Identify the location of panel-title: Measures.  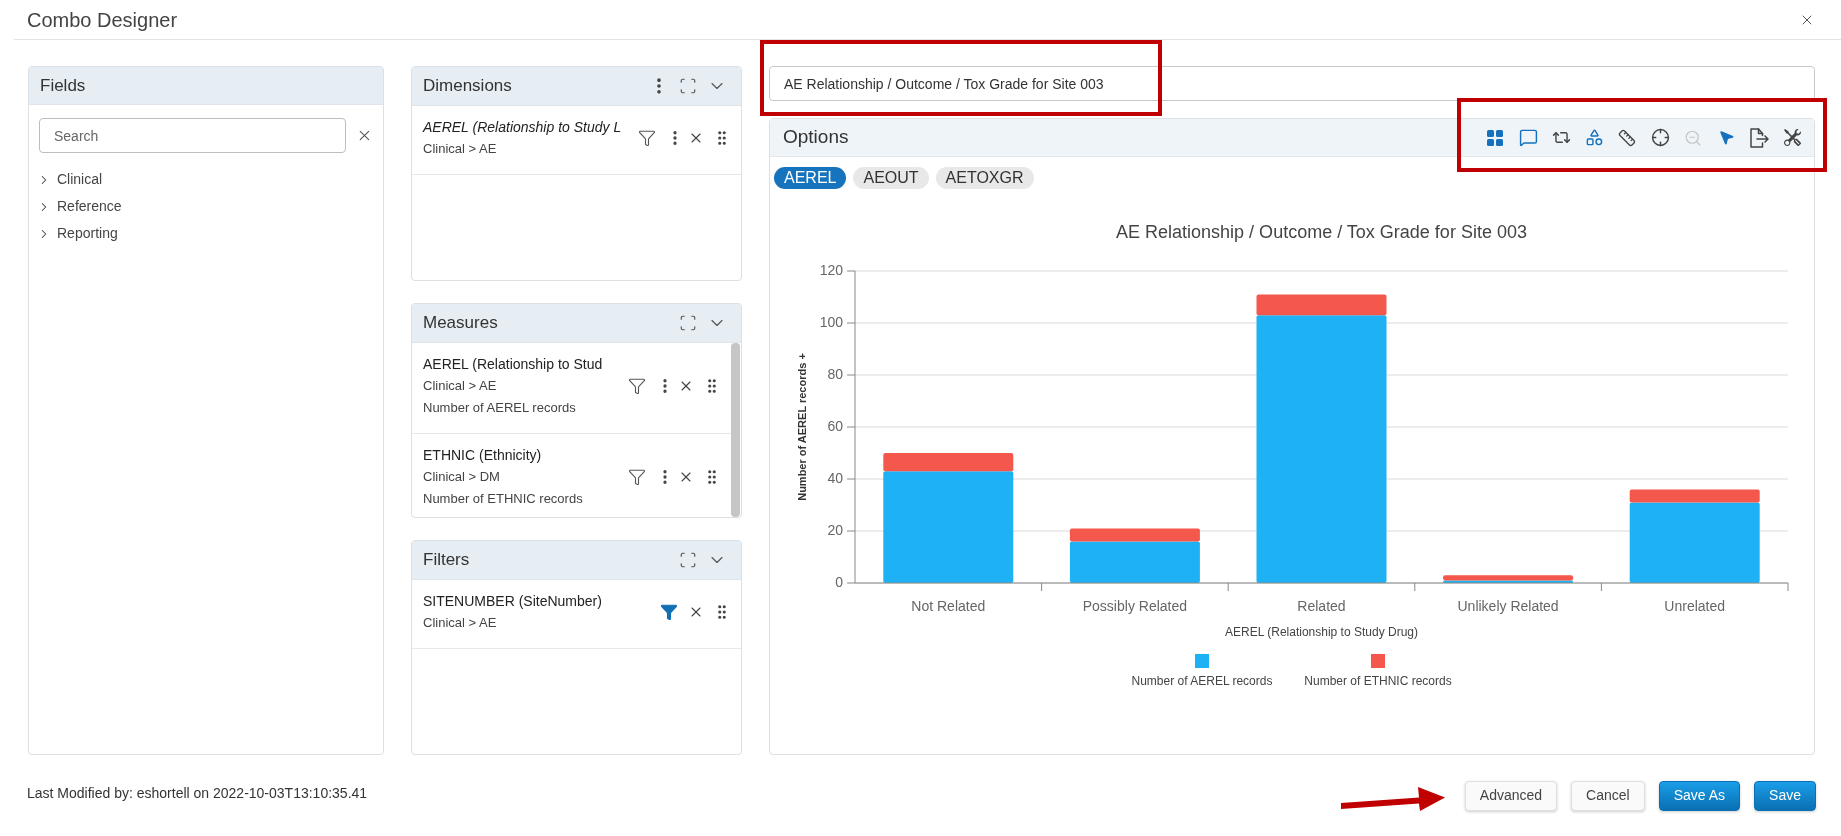
(460, 323).